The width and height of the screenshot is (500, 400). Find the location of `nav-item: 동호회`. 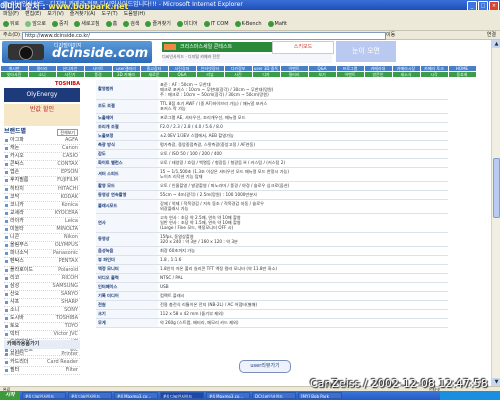

nav-item: 동호회 is located at coordinates (462, 74).